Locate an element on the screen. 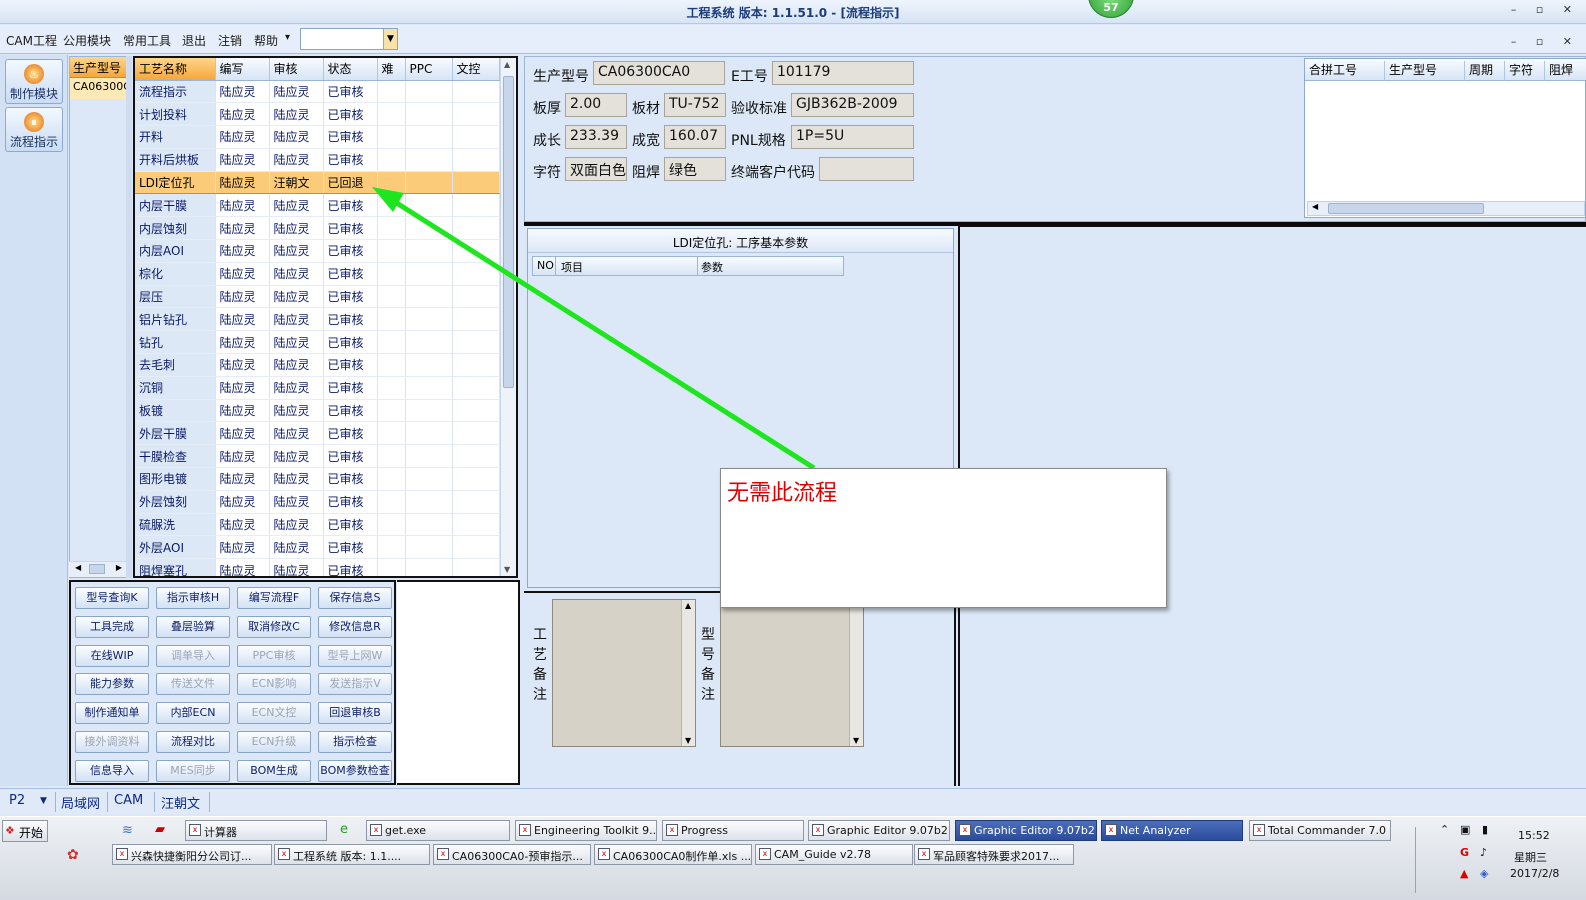 This screenshot has height=900, width=1586. col-process-name: 工艺名称 is located at coordinates (175, 69).